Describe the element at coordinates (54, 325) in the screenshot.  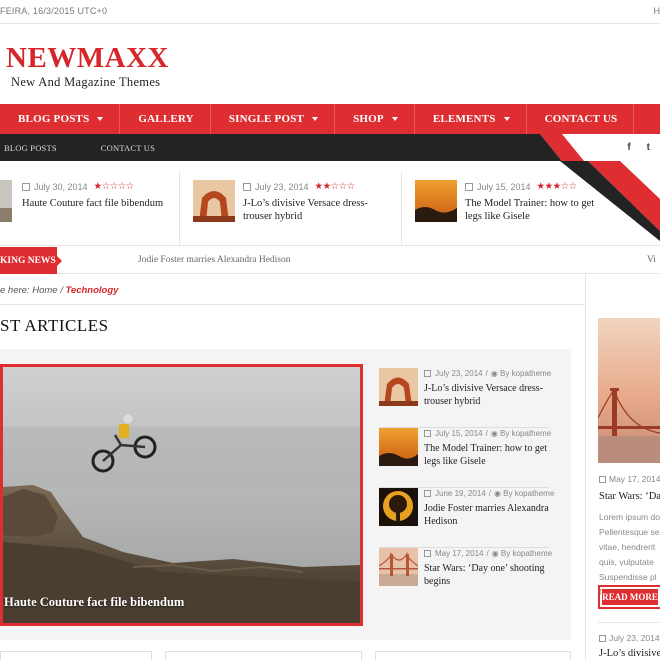
I see `section-title: ST ARTICLES` at that location.